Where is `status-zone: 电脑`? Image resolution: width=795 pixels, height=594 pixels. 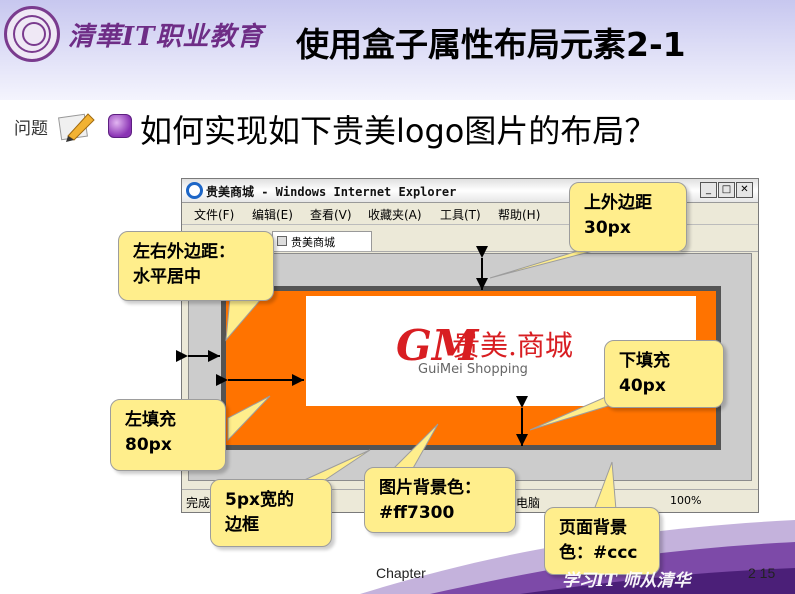 status-zone: 电脑 is located at coordinates (528, 503).